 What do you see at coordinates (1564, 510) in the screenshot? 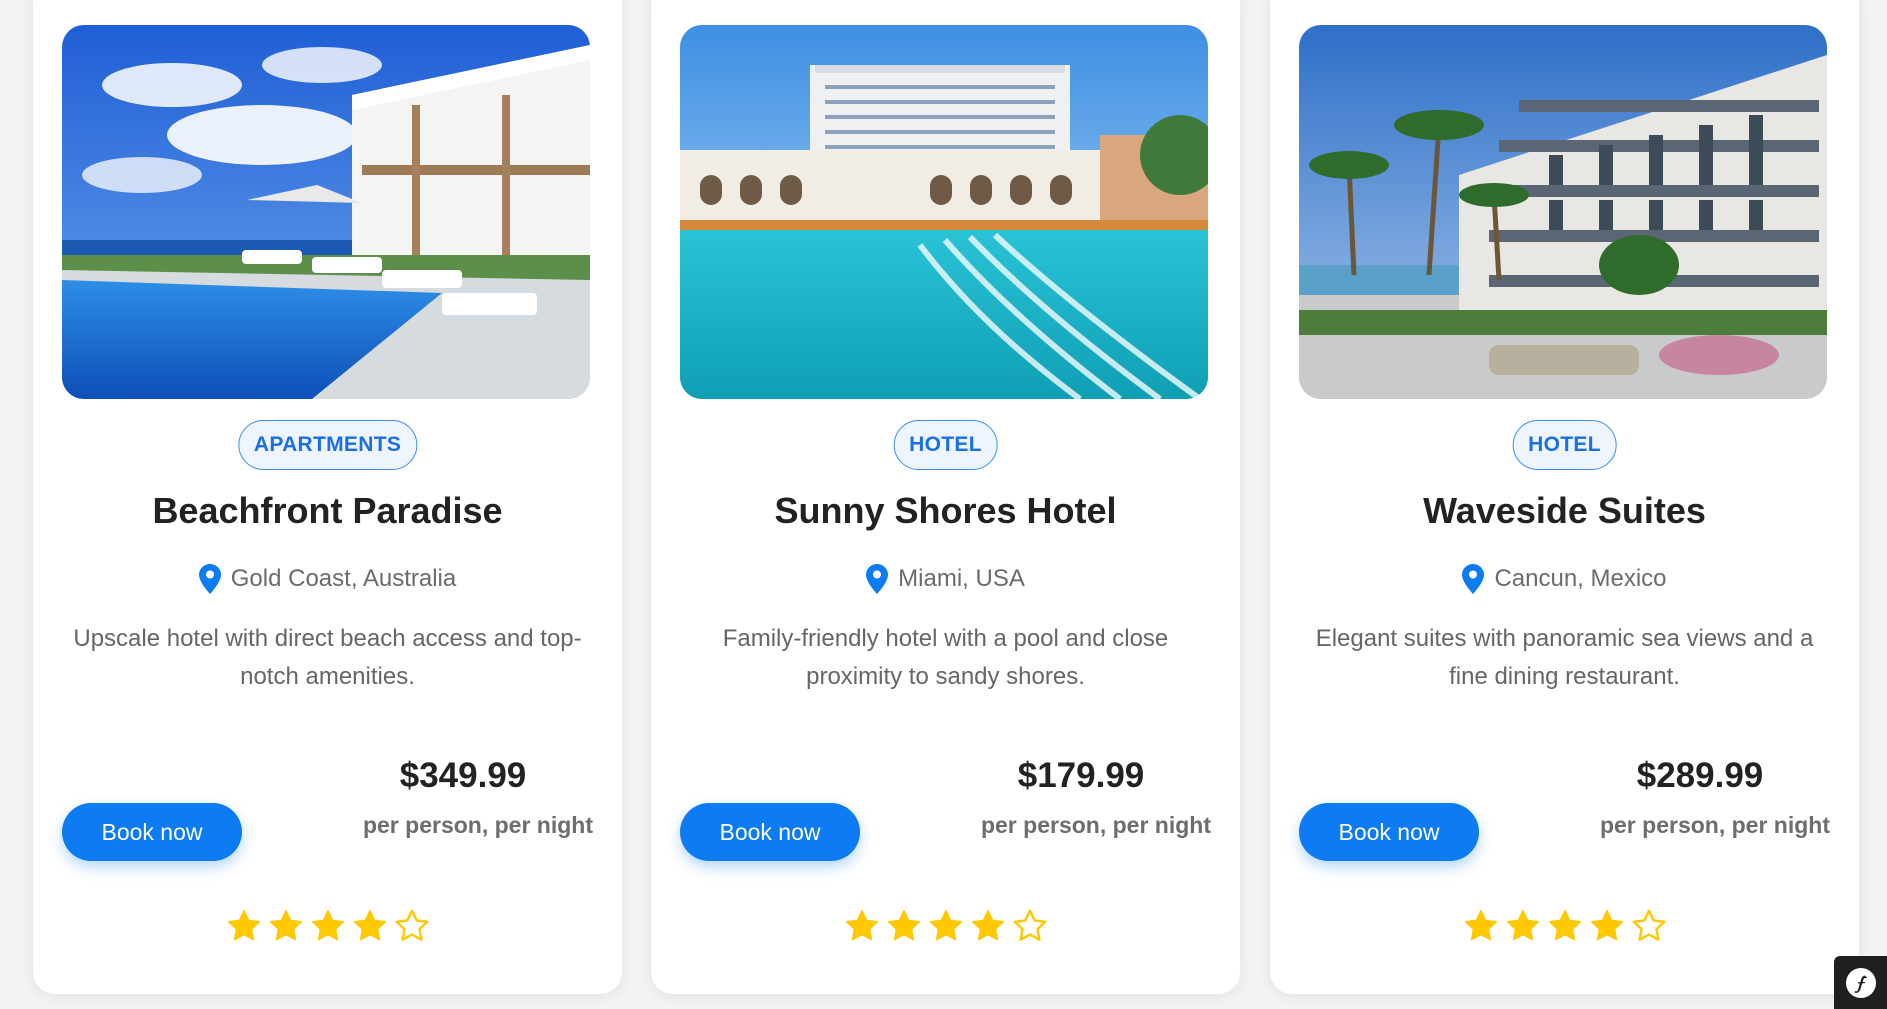
I see `hotel-title: Waveside Suites` at bounding box center [1564, 510].